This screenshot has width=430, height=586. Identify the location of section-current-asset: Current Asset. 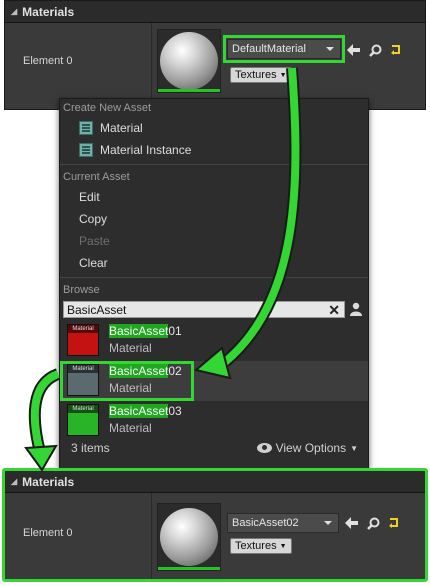
(96, 177).